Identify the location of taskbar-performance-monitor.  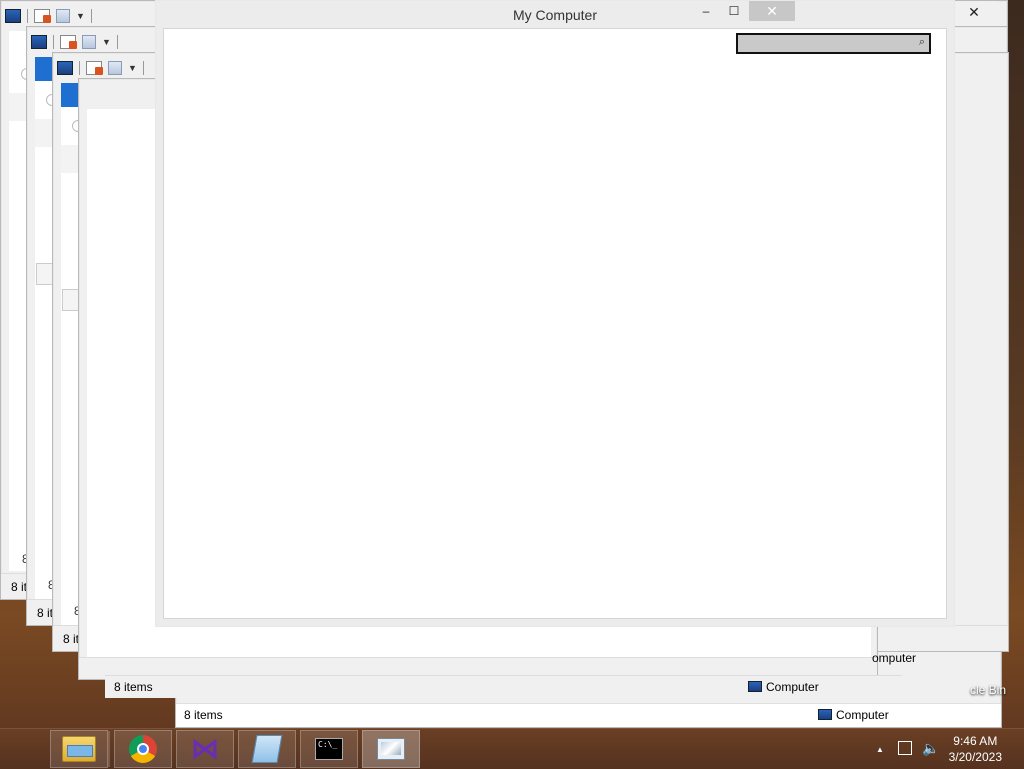
(391, 749).